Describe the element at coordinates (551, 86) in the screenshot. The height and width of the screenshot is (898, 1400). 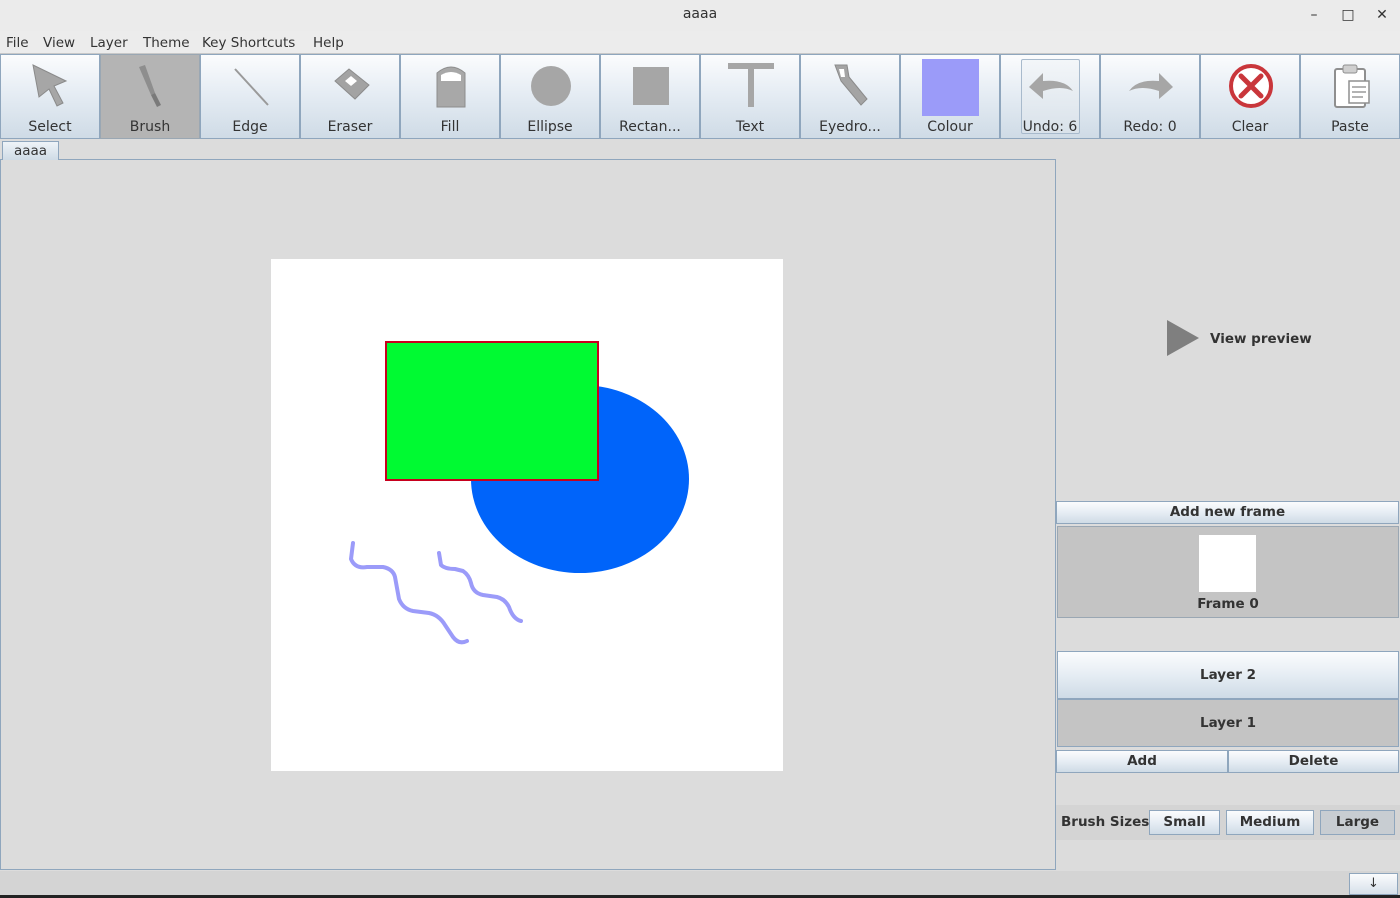
I see `ellipse-icon` at that location.